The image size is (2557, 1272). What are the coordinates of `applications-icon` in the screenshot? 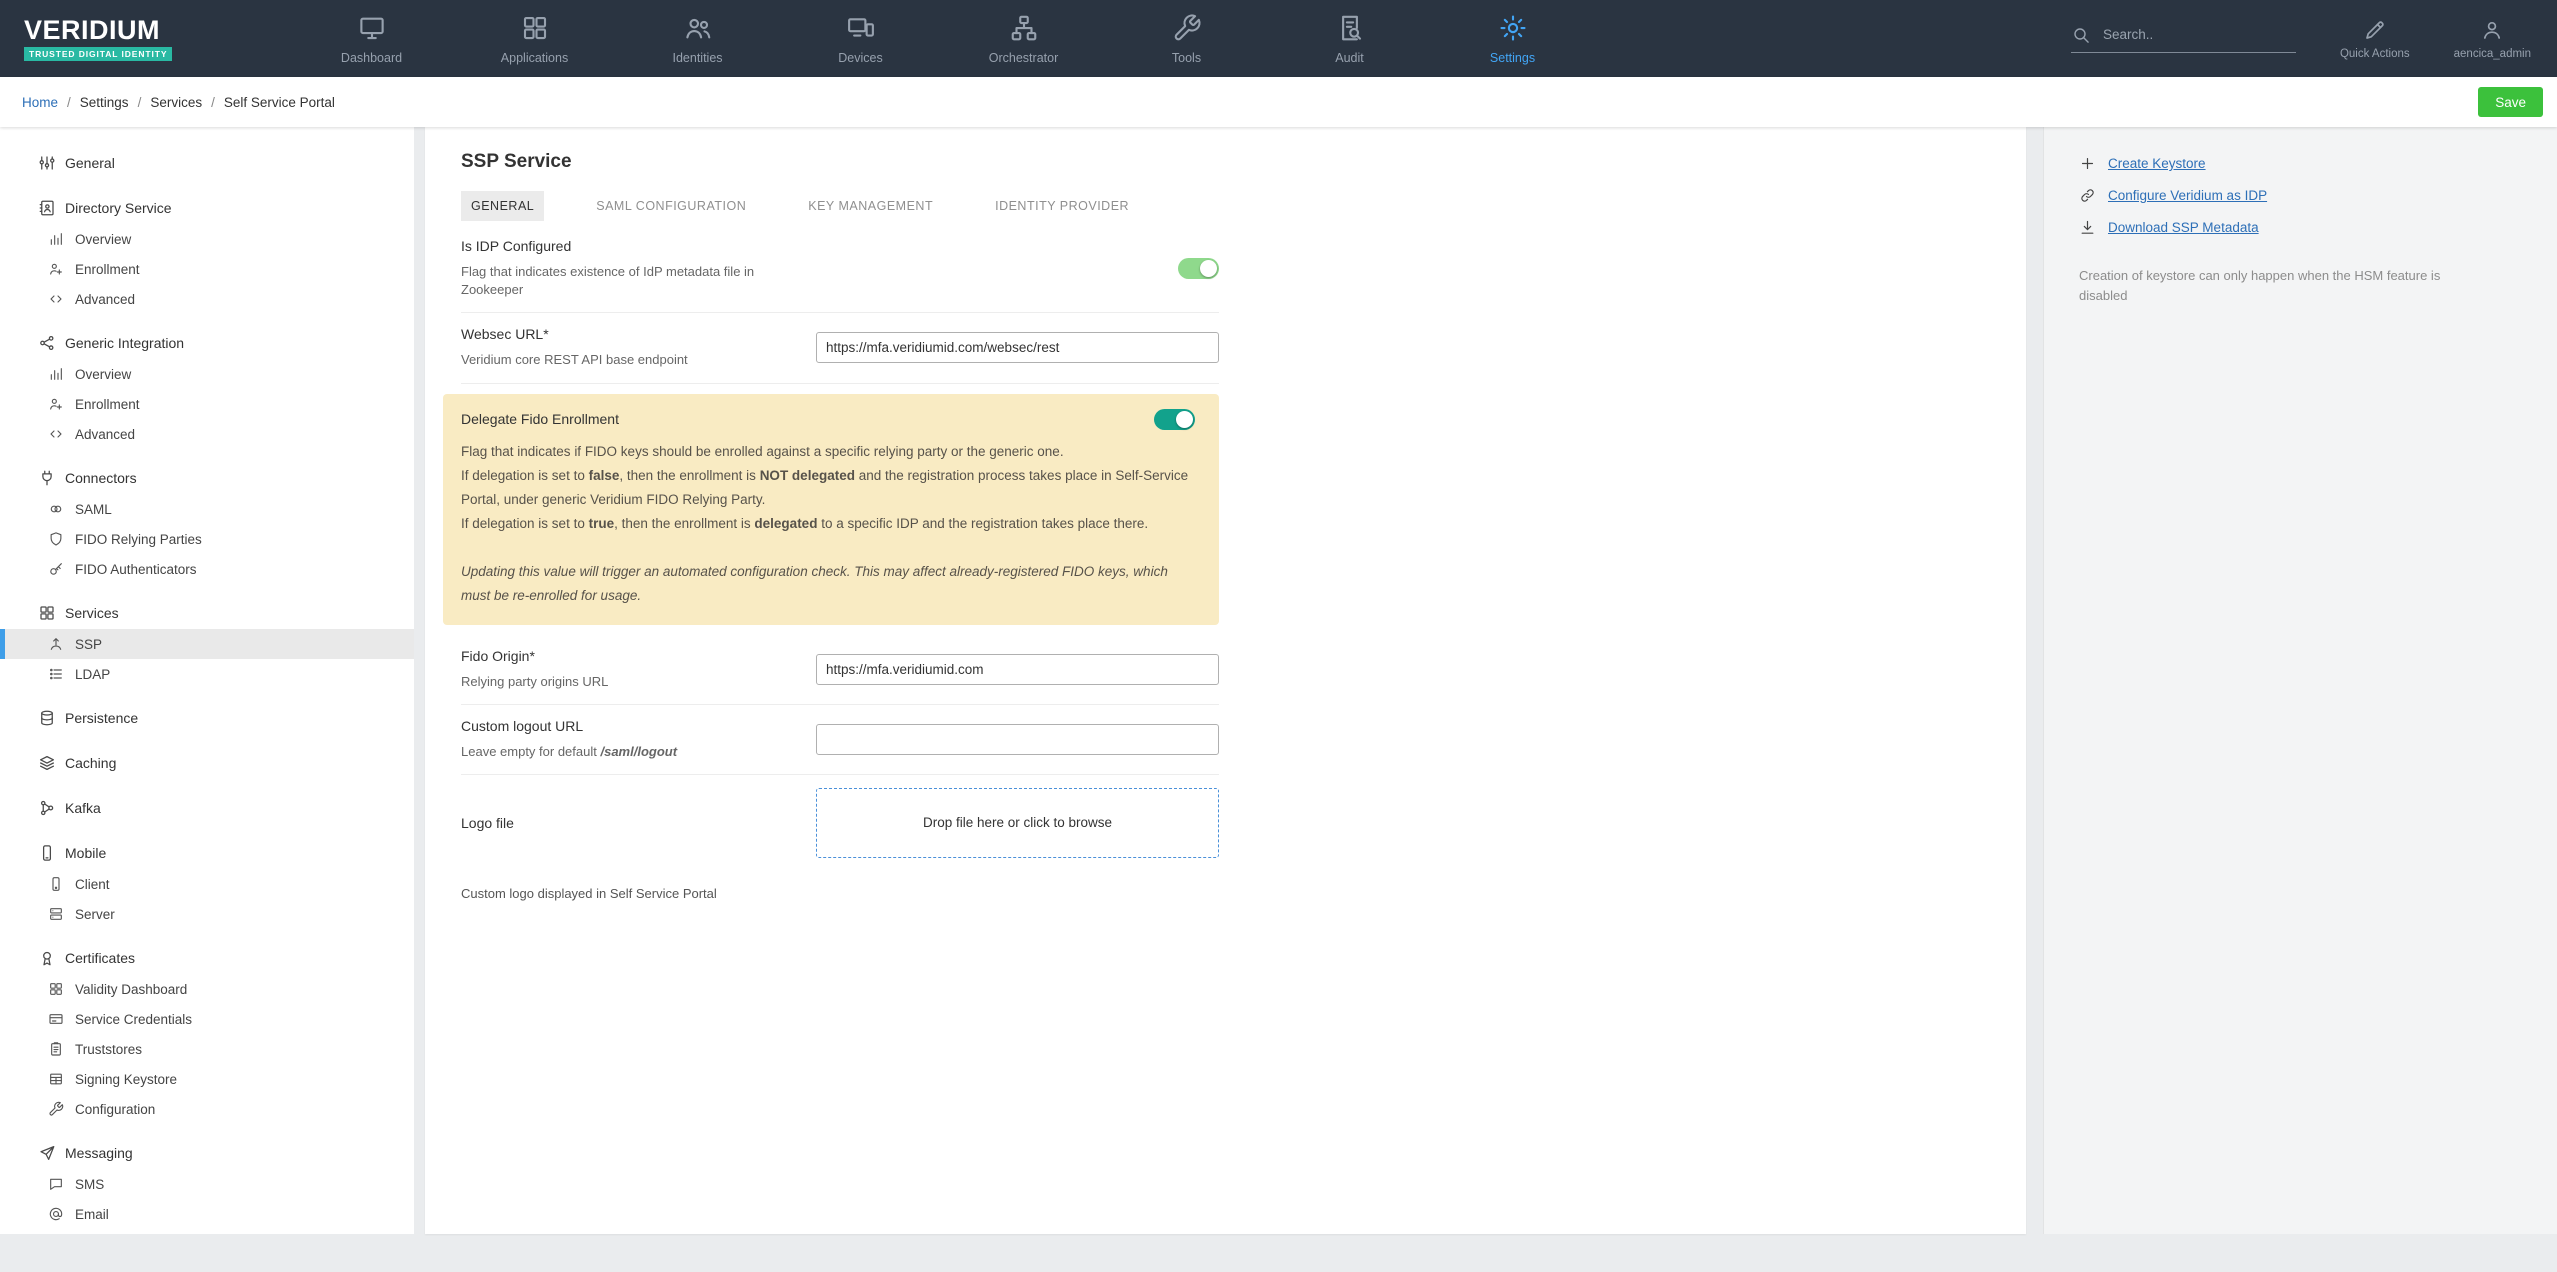 It's located at (535, 28).